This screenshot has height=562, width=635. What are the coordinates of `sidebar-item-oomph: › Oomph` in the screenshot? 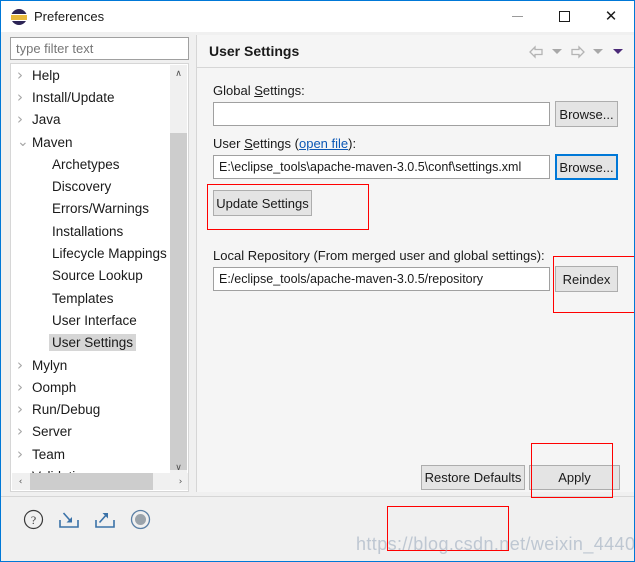 It's located at (91, 387).